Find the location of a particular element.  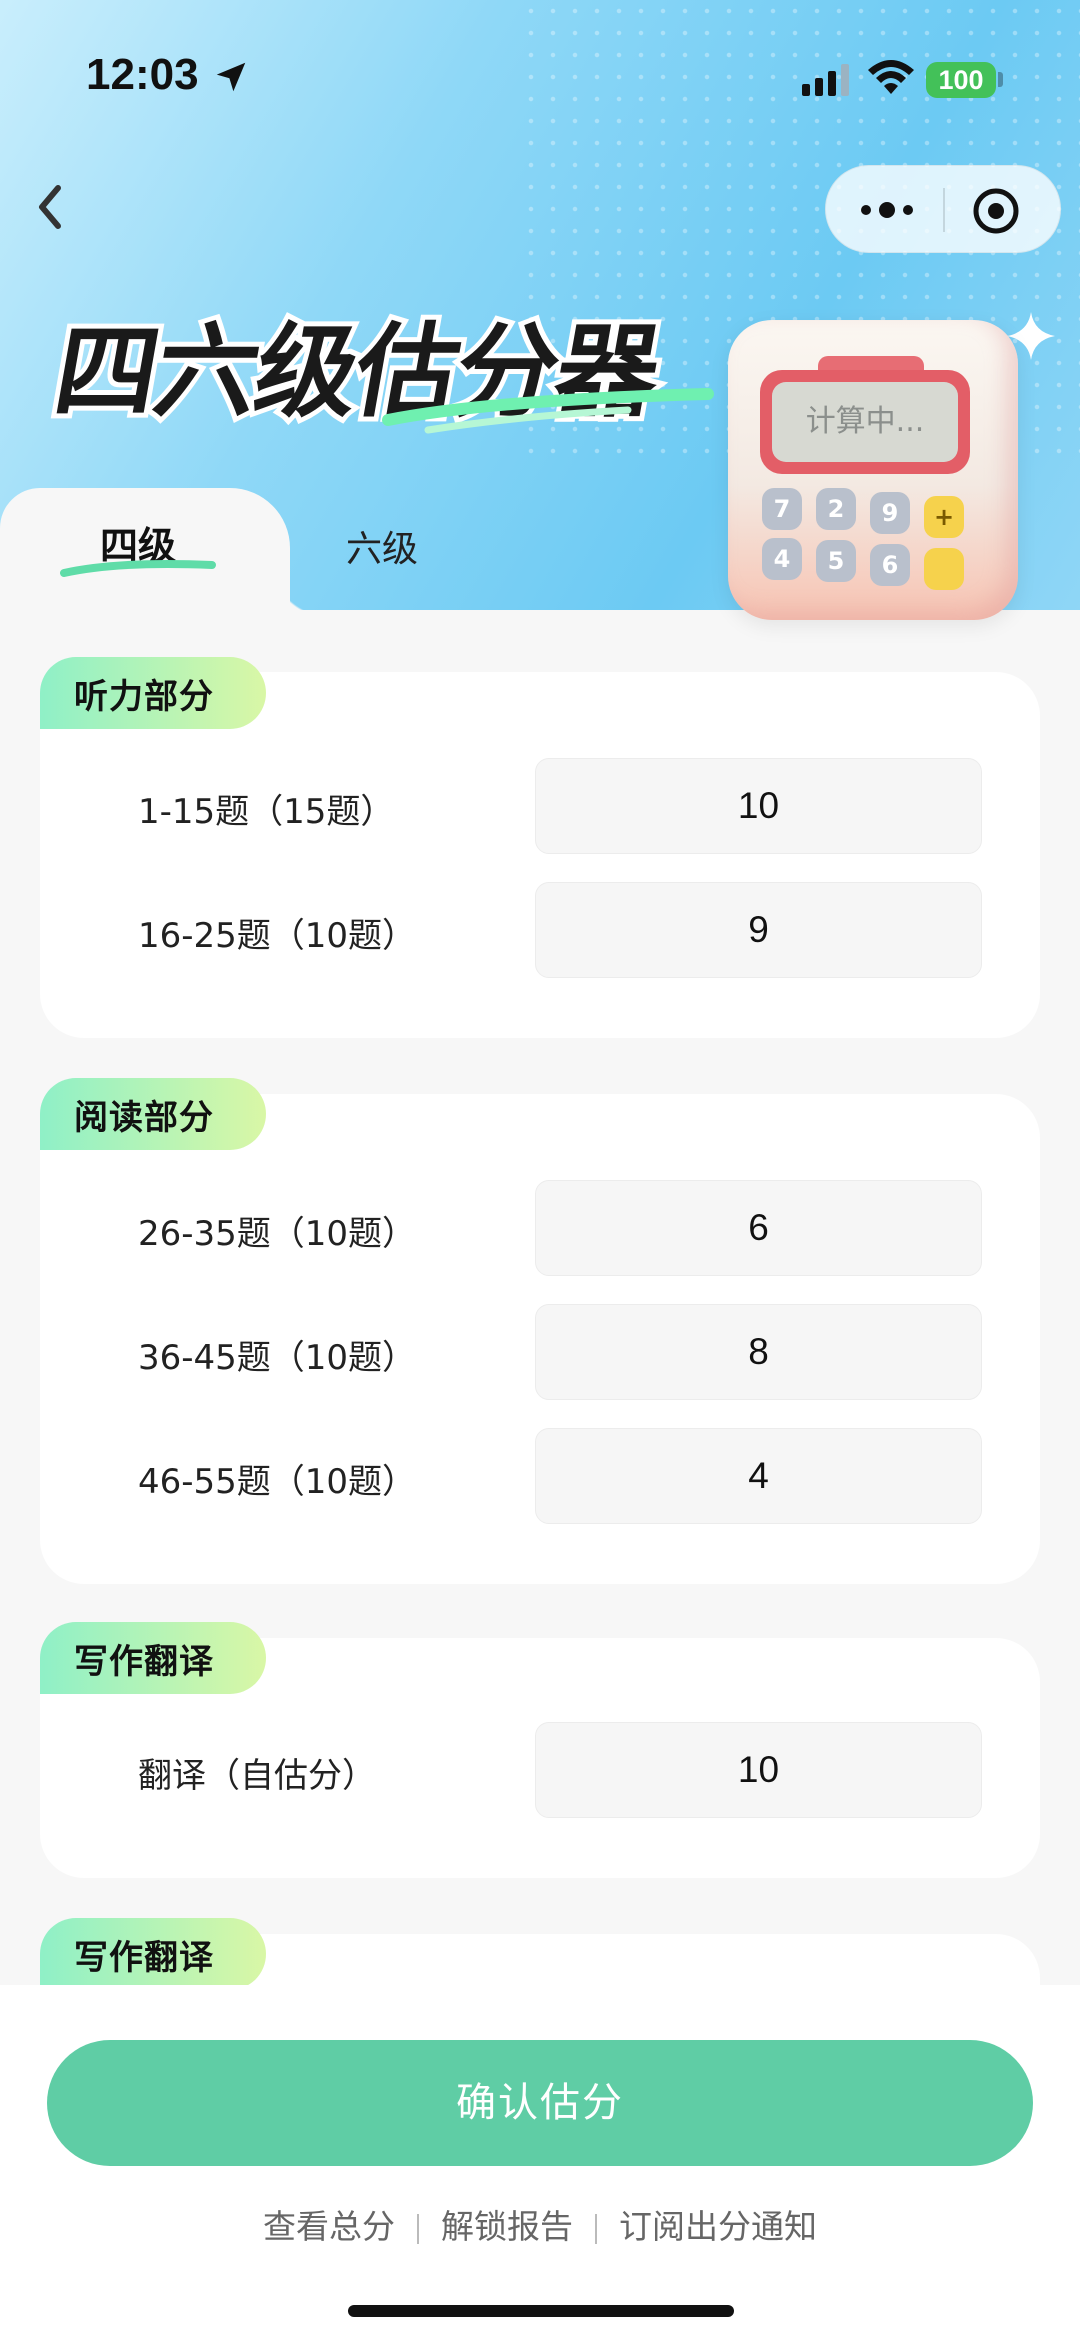

tab-cet6: 六级 is located at coordinates (382, 546).